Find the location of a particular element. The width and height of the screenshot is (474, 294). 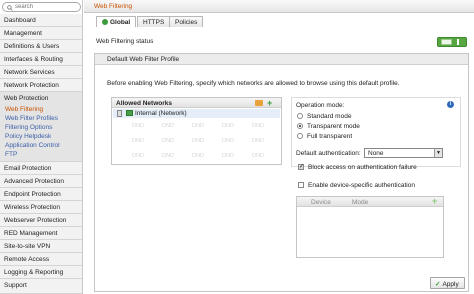

column-header-mode: Mode is located at coordinates (360, 202).